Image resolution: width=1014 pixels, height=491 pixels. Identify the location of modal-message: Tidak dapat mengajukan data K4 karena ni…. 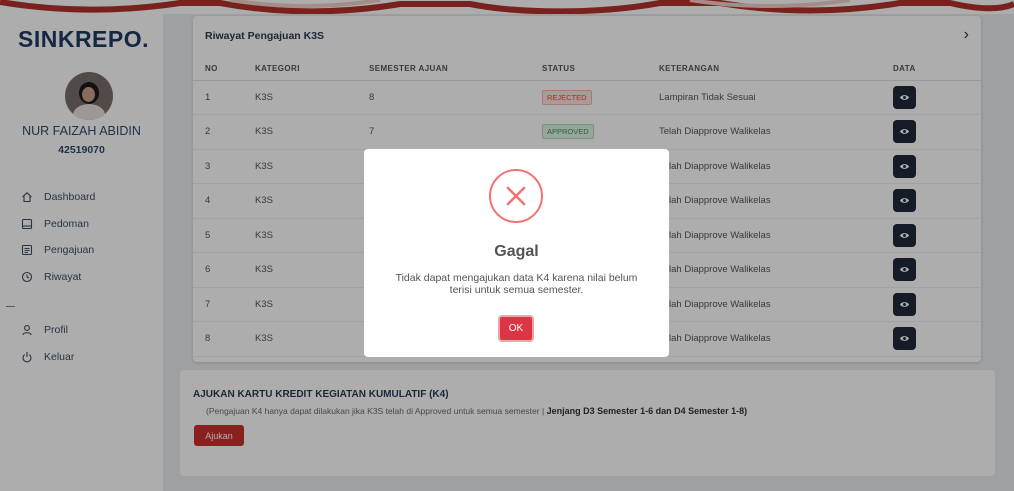
(516, 284).